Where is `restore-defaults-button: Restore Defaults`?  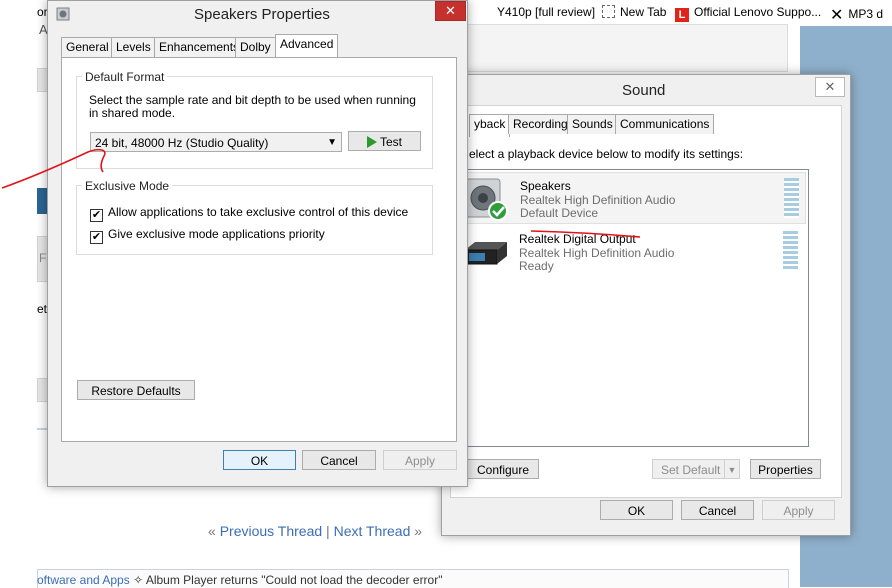 restore-defaults-button: Restore Defaults is located at coordinates (136, 390).